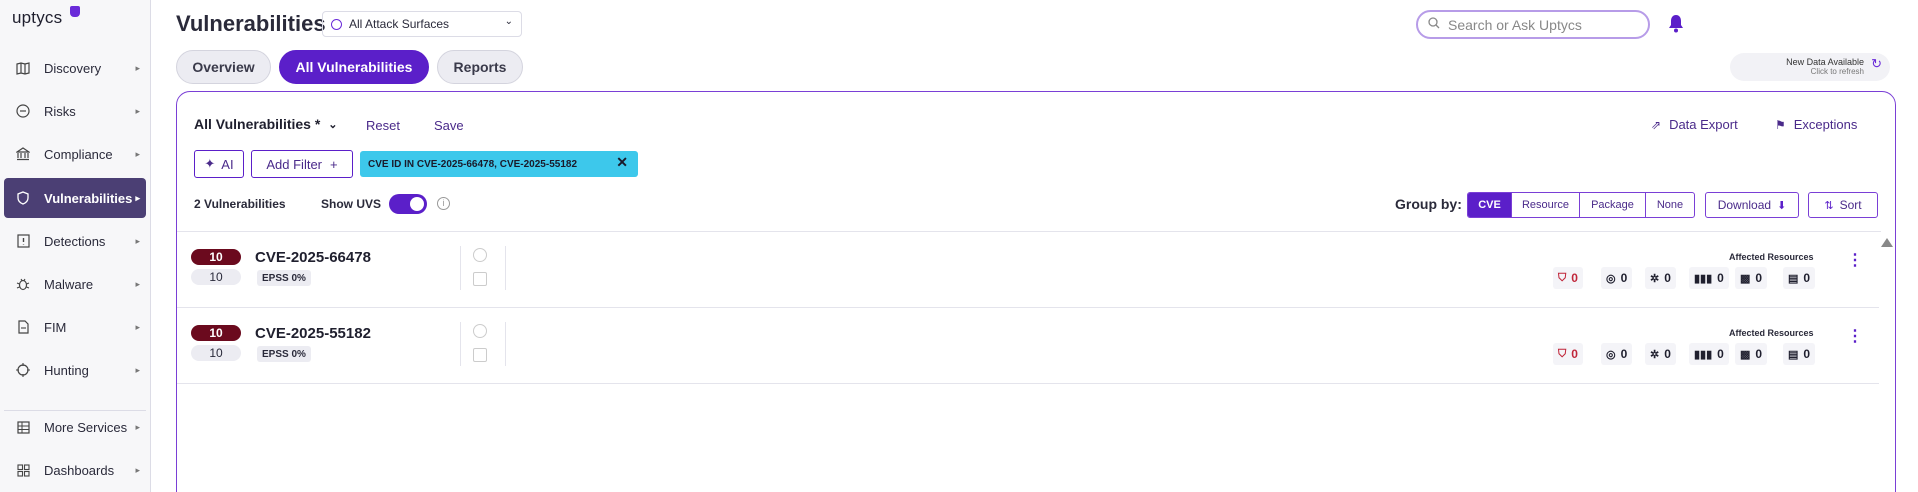 This screenshot has width=1918, height=492. I want to click on search-icon, so click(1434, 25).